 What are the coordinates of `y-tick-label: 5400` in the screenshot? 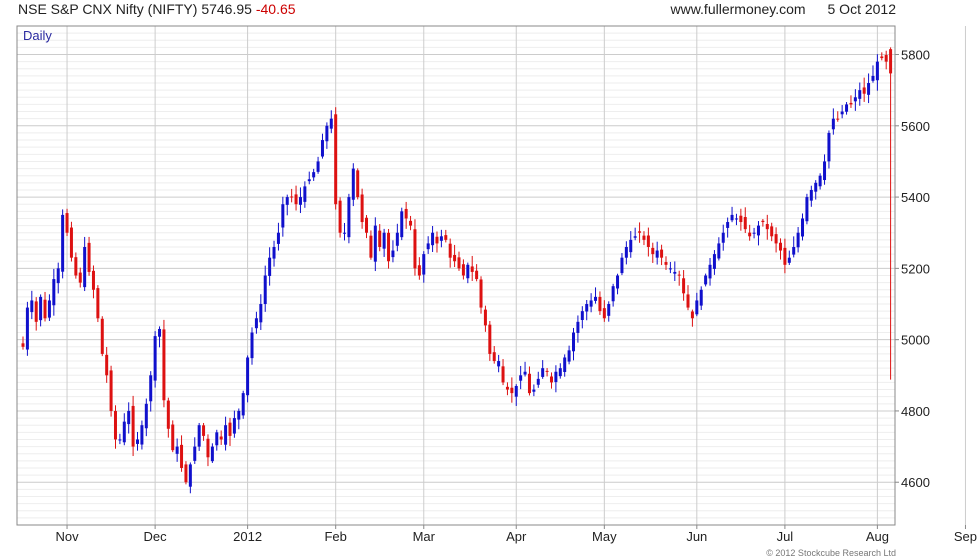 It's located at (915, 197).